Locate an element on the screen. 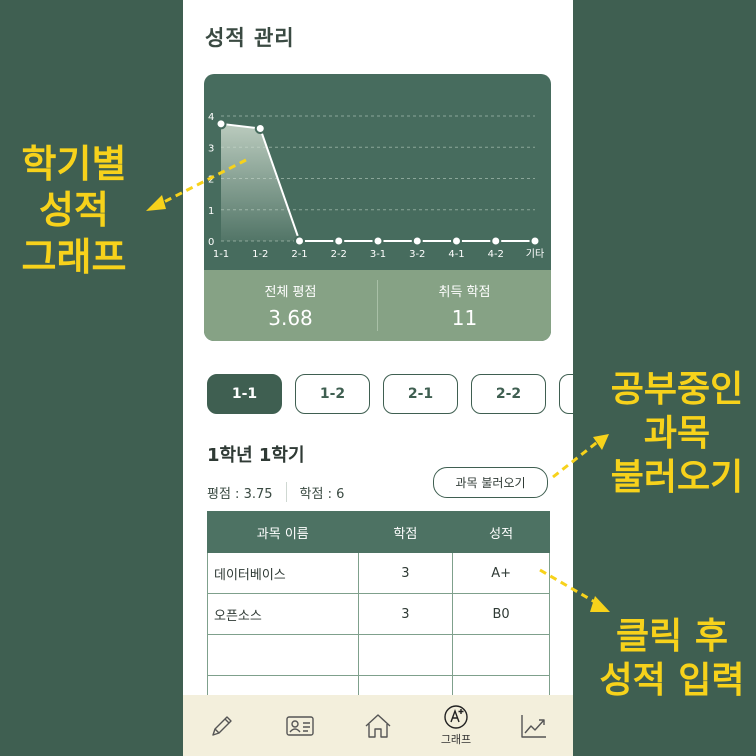 This screenshot has width=756, height=756. chart-x-tick-label: 3-1 is located at coordinates (378, 254).